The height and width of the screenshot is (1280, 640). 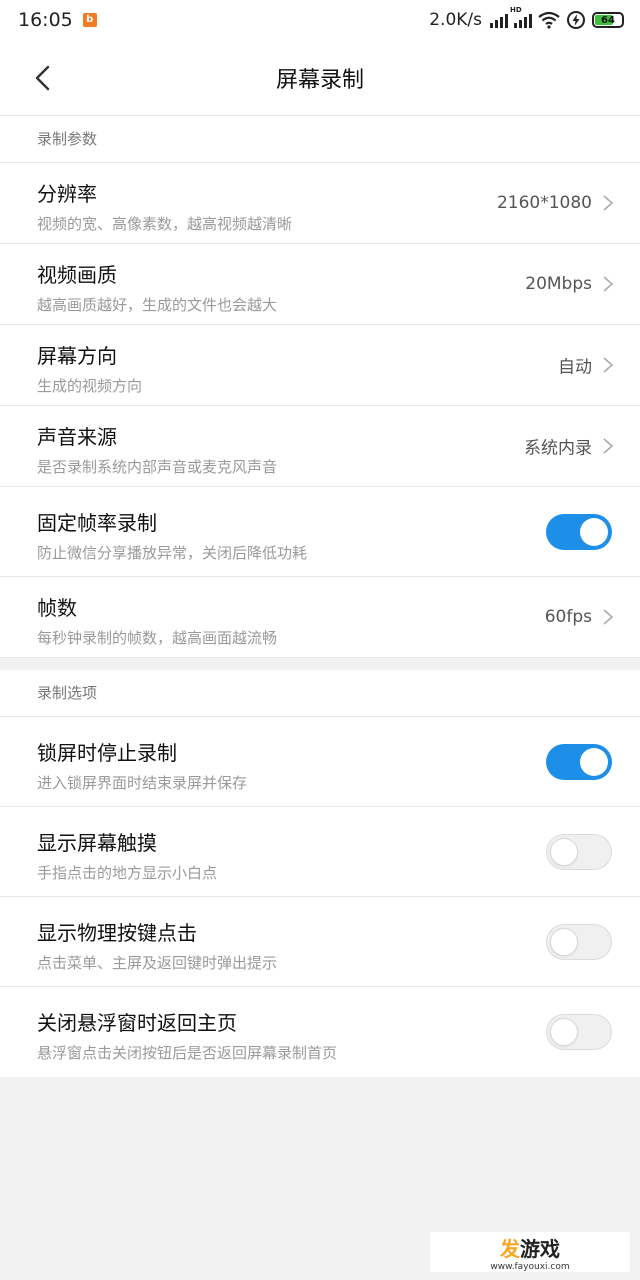 I want to click on signal-icon, so click(x=499, y=20).